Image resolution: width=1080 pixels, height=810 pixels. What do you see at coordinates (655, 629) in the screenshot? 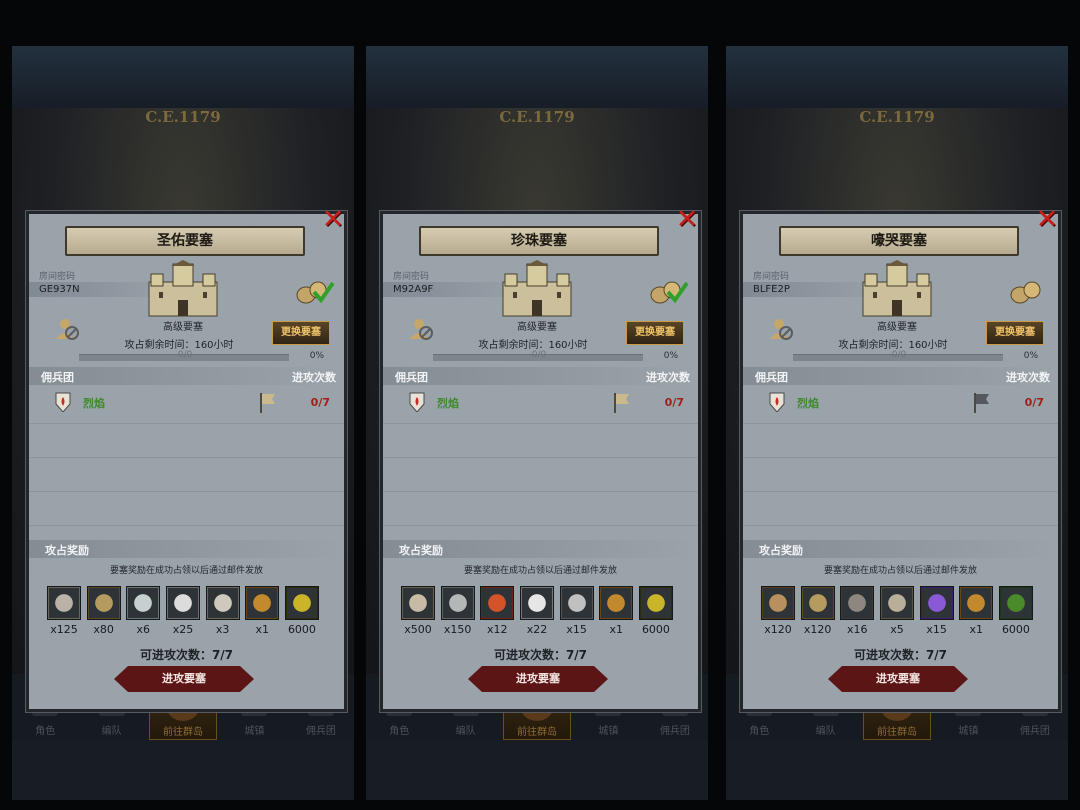
I see `reward-quantity: 6000` at bounding box center [655, 629].